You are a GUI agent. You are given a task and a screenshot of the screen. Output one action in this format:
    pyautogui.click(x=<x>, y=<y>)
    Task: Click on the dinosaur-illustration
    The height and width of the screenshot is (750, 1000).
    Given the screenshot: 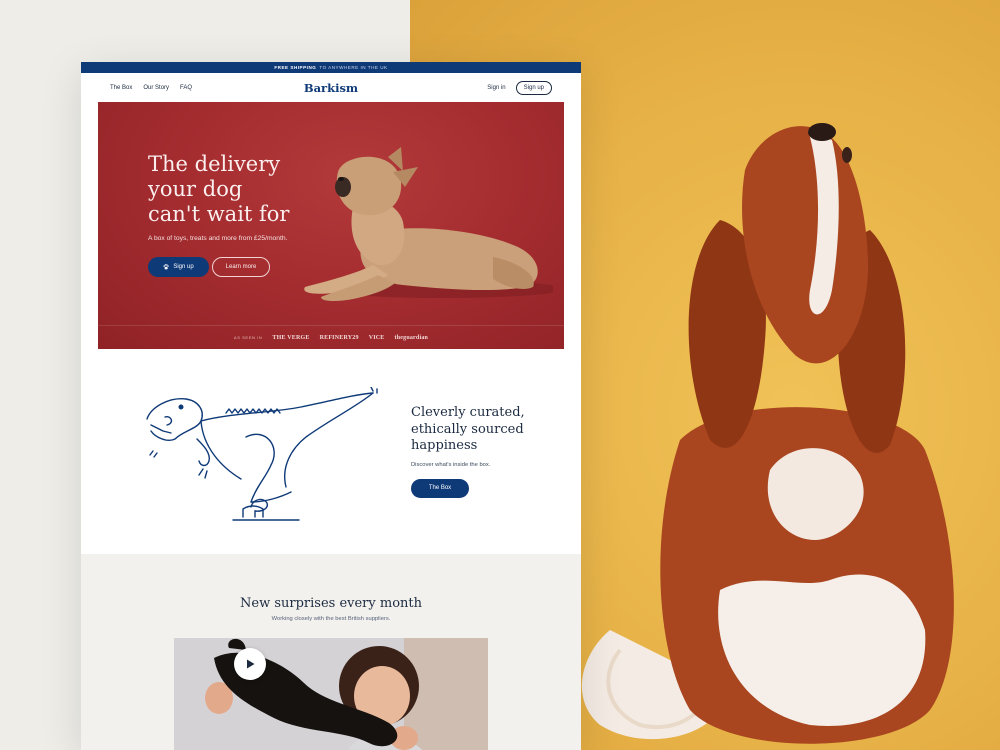 What is the action you would take?
    pyautogui.click(x=262, y=454)
    